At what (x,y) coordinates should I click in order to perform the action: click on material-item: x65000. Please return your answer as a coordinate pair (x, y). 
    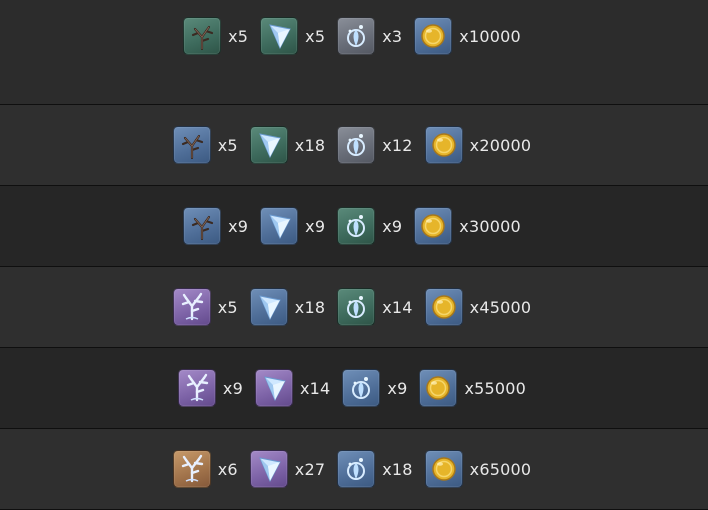
    Looking at the image, I should click on (480, 469).